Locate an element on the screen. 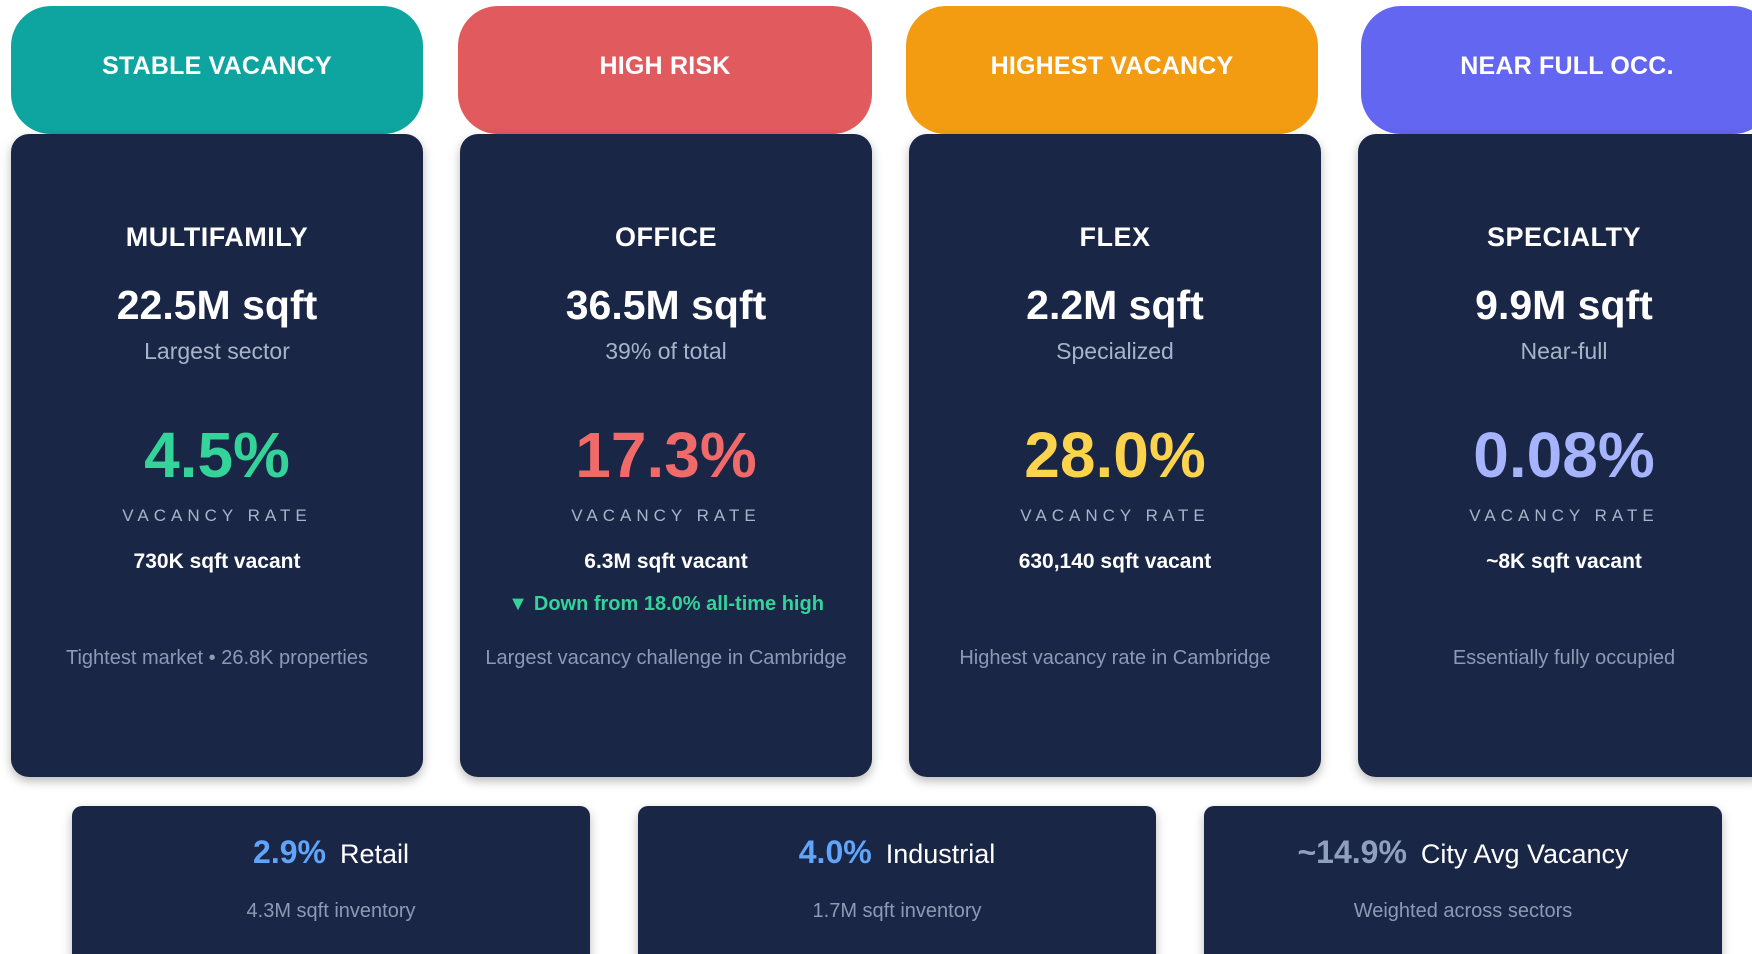 Image resolution: width=1752 pixels, height=954 pixels. tag-high-risk: HIGH RISK is located at coordinates (665, 70).